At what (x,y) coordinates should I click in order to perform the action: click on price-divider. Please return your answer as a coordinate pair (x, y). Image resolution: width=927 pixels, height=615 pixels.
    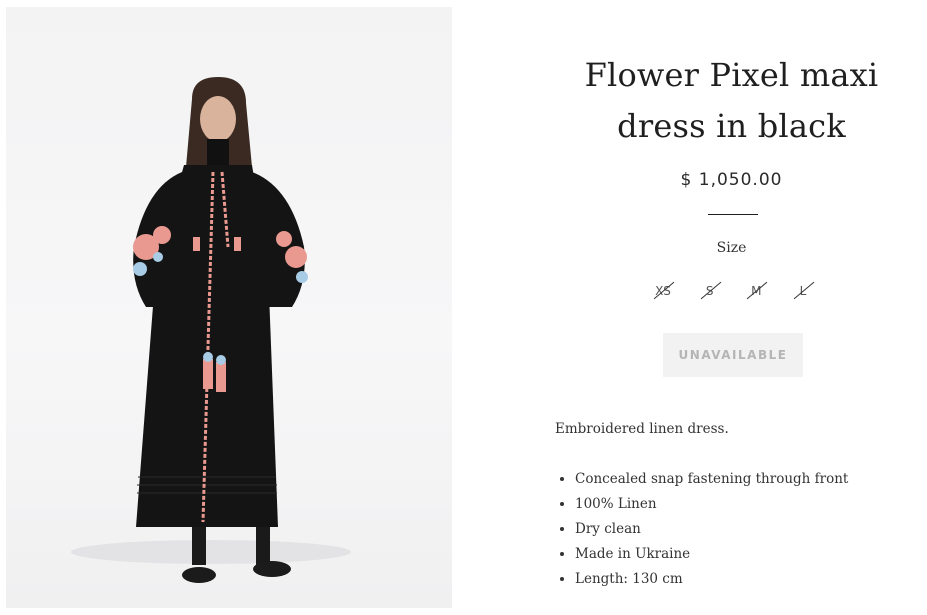
    Looking at the image, I should click on (733, 214).